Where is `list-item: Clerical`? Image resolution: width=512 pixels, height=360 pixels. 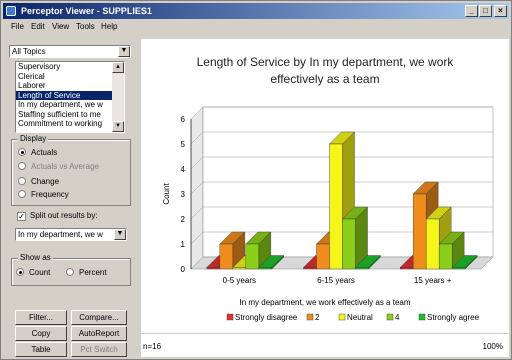 list-item: Clerical is located at coordinates (64, 77).